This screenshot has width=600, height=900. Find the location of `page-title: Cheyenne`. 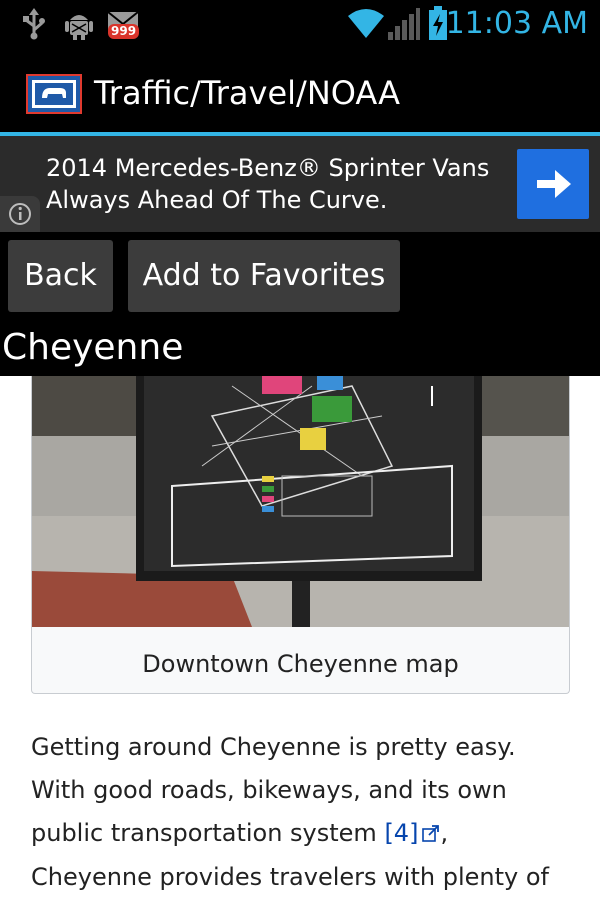

page-title: Cheyenne is located at coordinates (300, 348).